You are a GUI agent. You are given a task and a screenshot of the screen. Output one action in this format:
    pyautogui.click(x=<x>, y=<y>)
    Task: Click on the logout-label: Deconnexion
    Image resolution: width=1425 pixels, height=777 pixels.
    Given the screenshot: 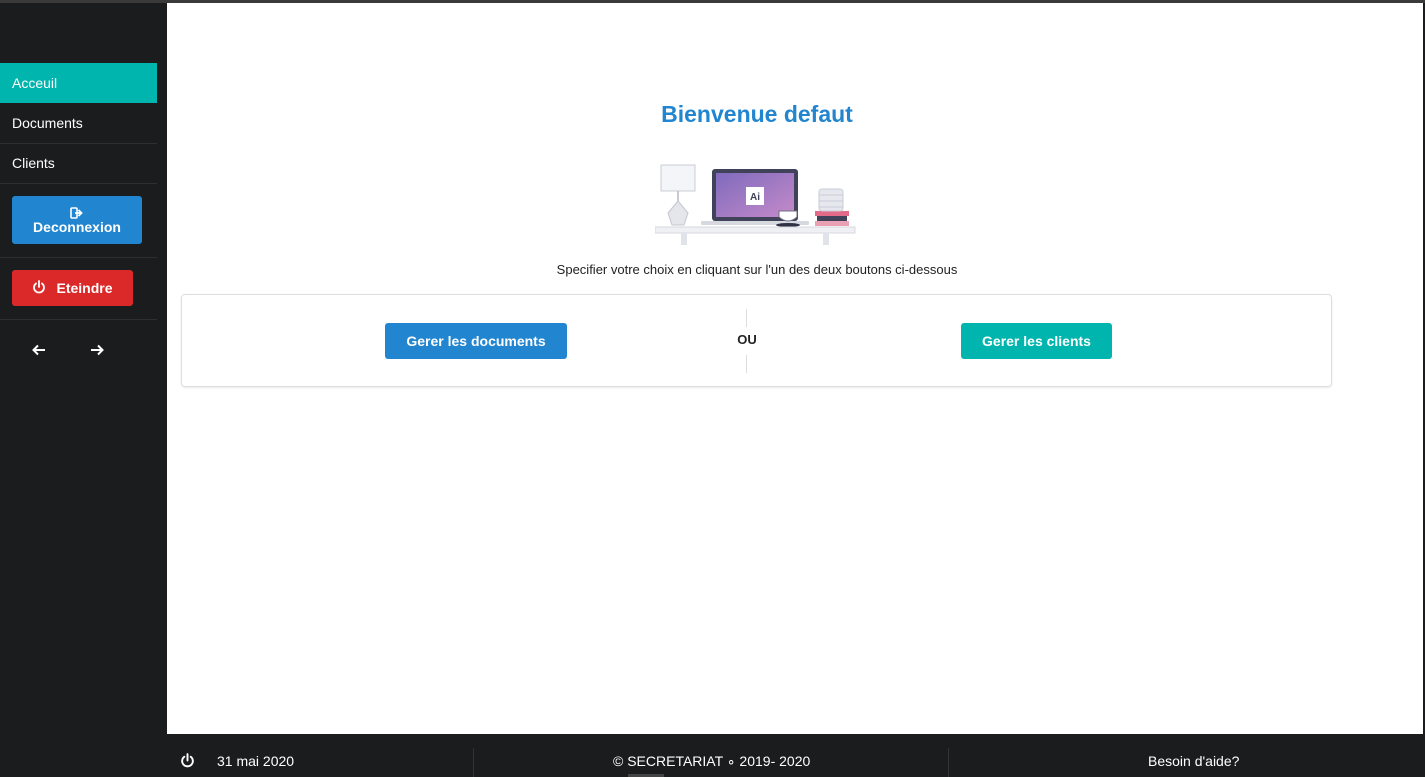 What is the action you would take?
    pyautogui.click(x=77, y=227)
    